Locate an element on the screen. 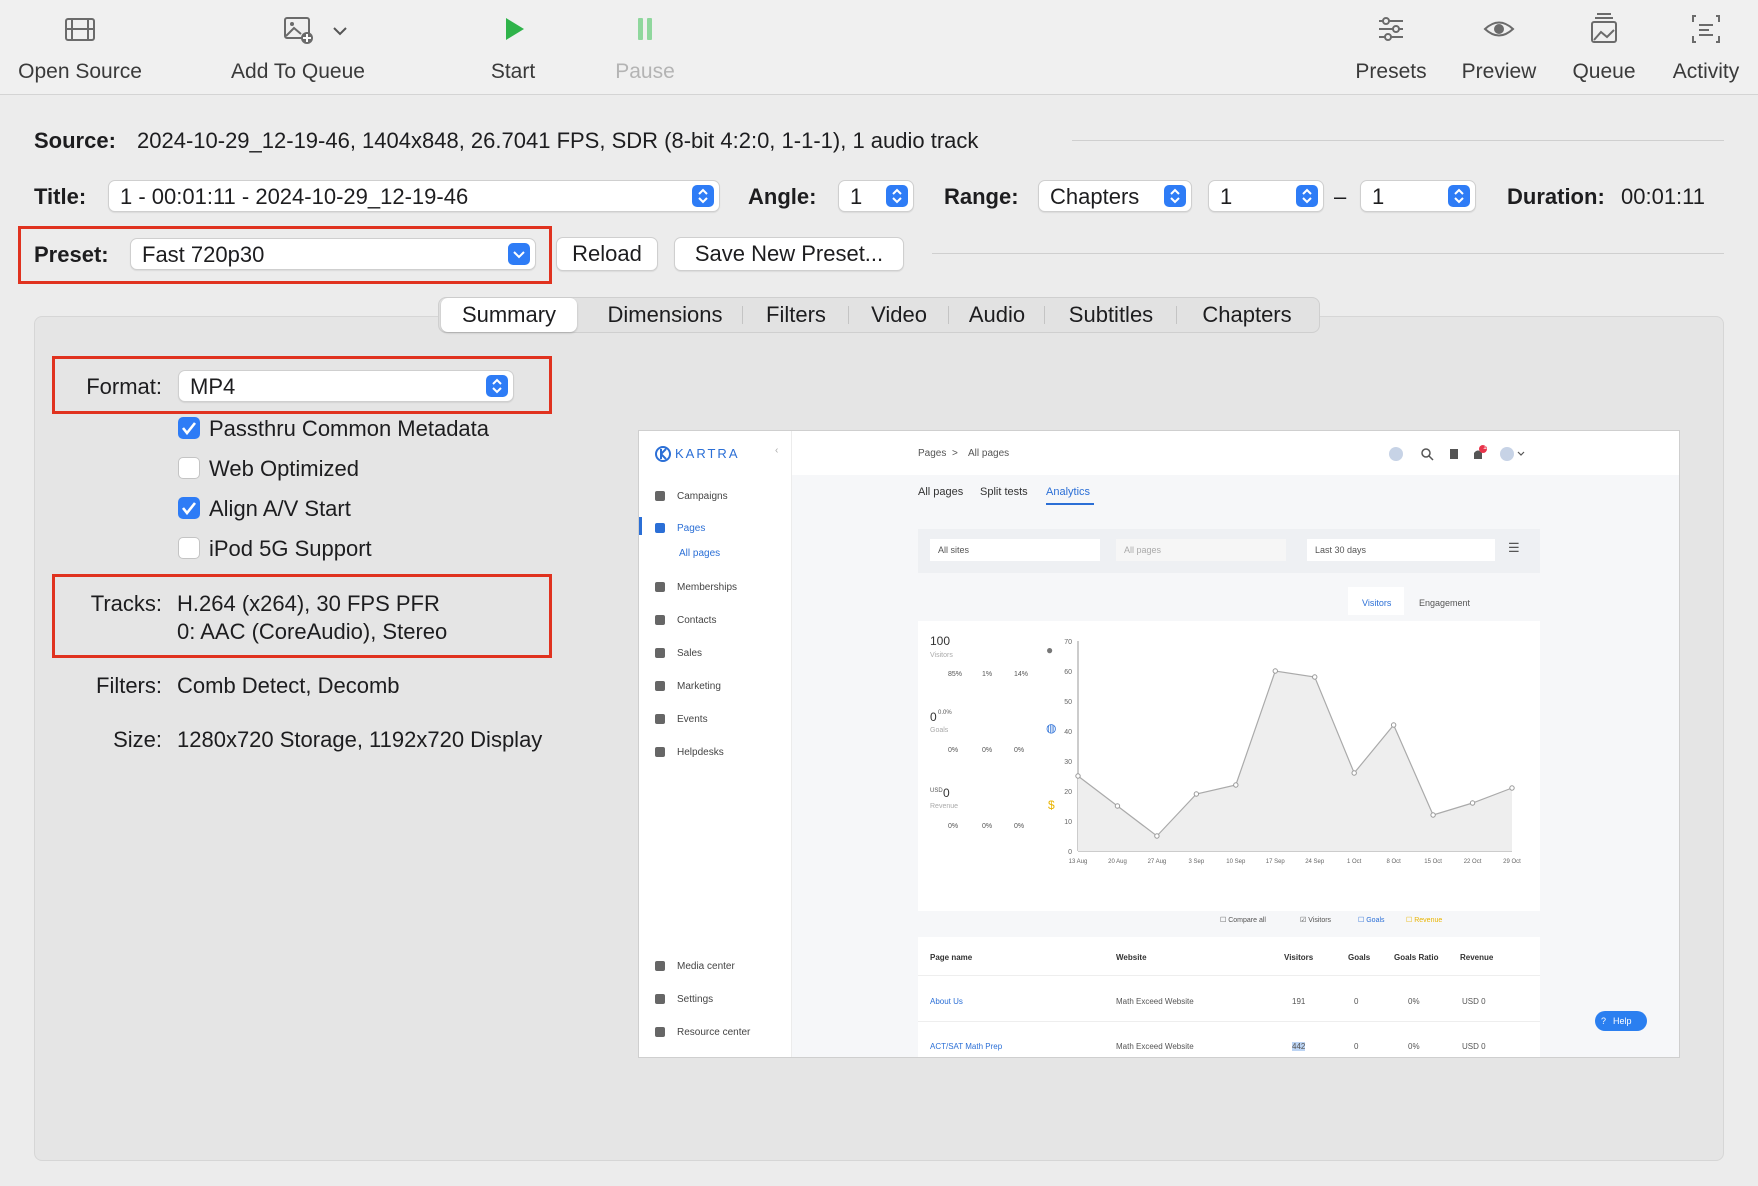 Image resolution: width=1758 pixels, height=1186 pixels. start-button: Start is located at coordinates (513, 48).